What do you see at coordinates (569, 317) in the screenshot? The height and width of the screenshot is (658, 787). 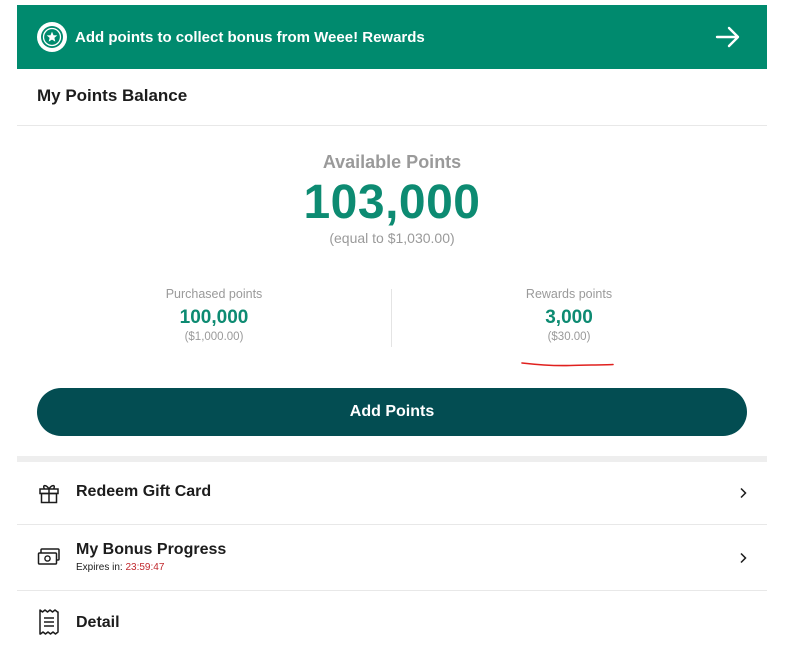 I see `rewards-points-value: 3,000` at bounding box center [569, 317].